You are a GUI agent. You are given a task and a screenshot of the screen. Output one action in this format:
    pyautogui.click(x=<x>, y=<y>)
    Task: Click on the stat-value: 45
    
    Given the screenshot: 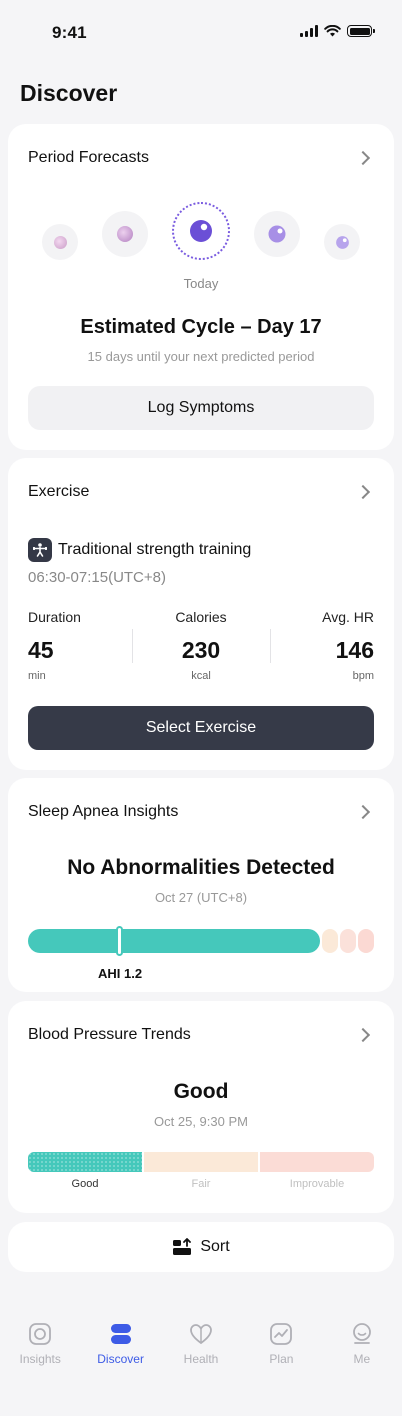 What is the action you would take?
    pyautogui.click(x=41, y=650)
    